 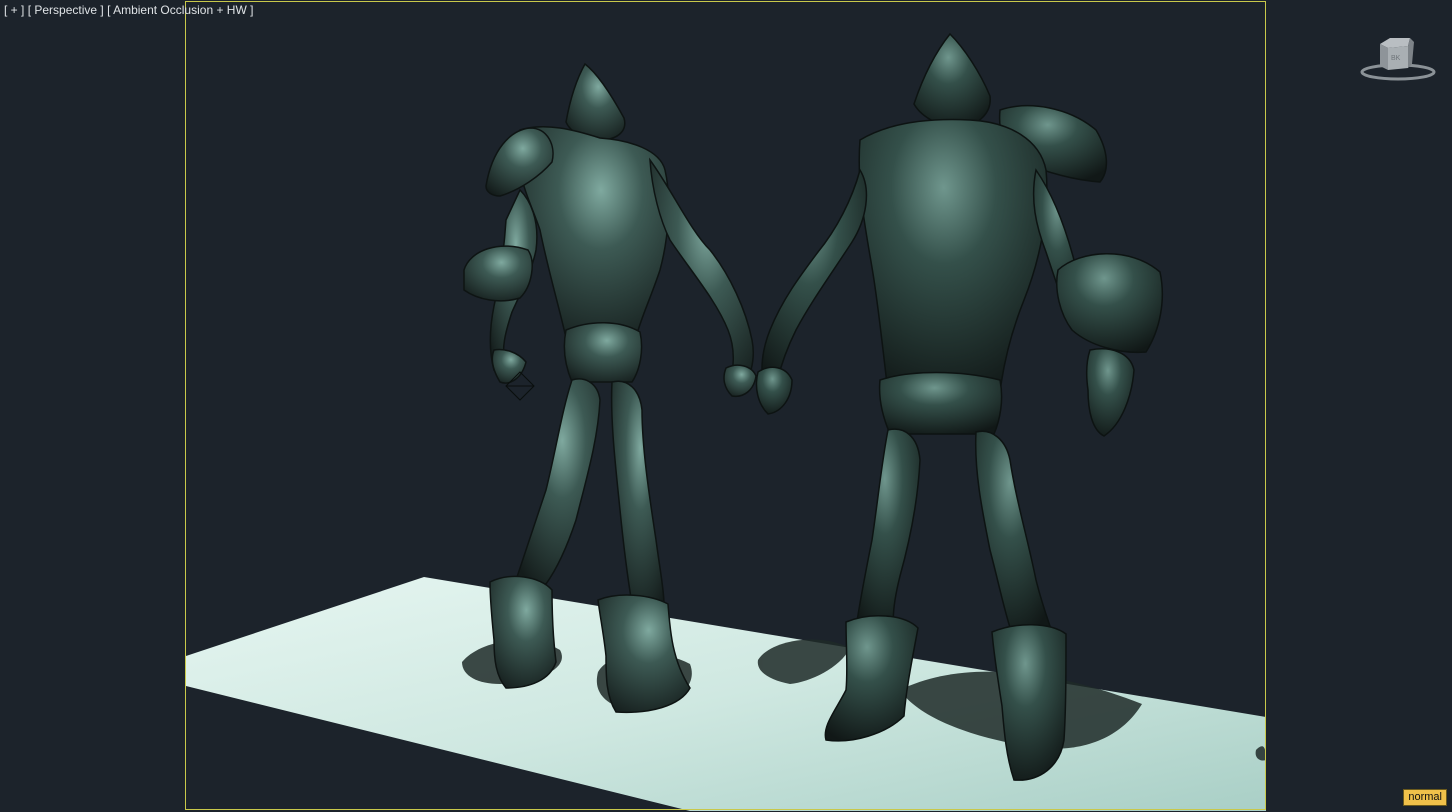 I want to click on mode-badge: normal, so click(x=1425, y=797).